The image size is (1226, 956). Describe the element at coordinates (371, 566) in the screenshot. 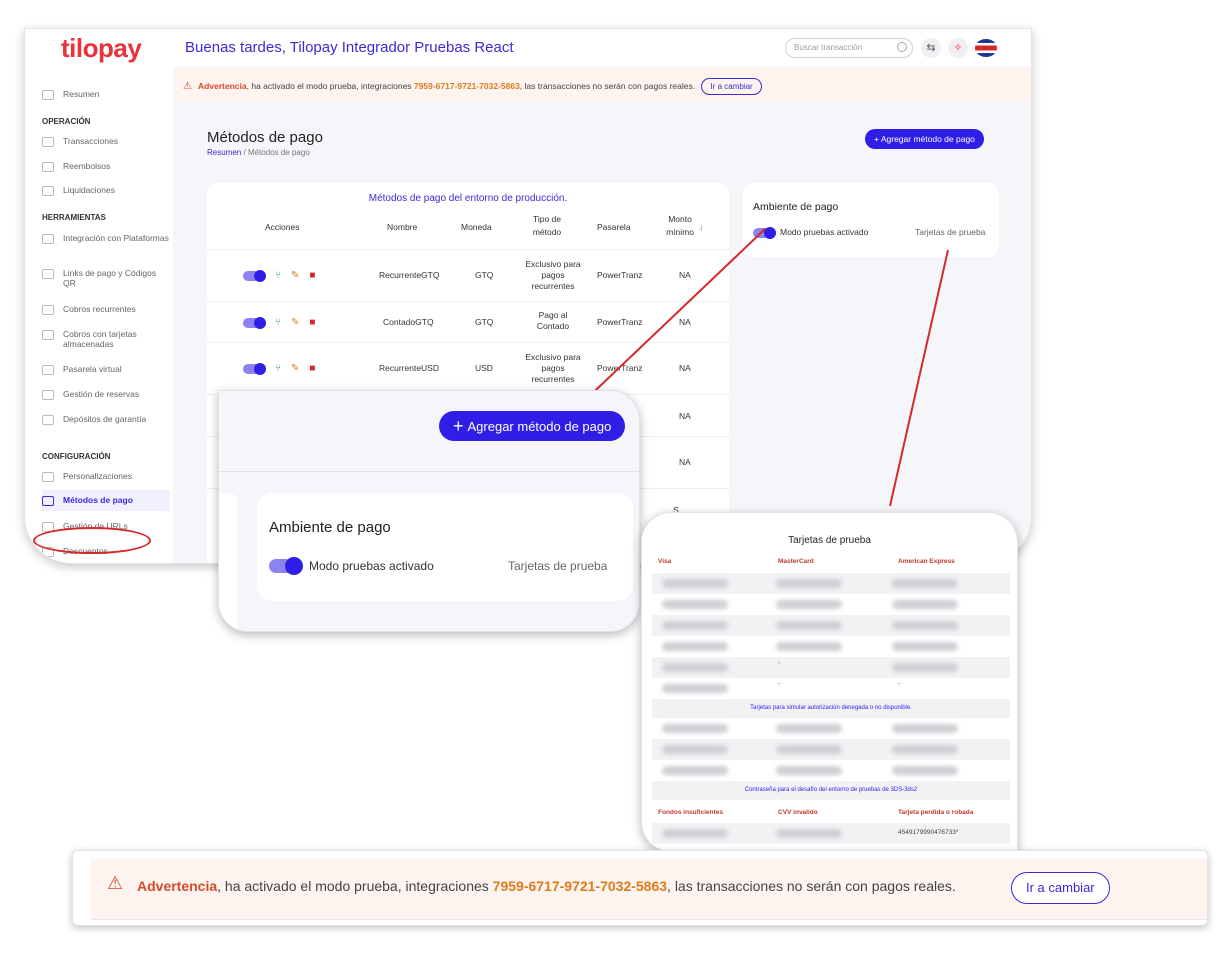

I see `test-mode-label: Modo pruebas activado` at that location.